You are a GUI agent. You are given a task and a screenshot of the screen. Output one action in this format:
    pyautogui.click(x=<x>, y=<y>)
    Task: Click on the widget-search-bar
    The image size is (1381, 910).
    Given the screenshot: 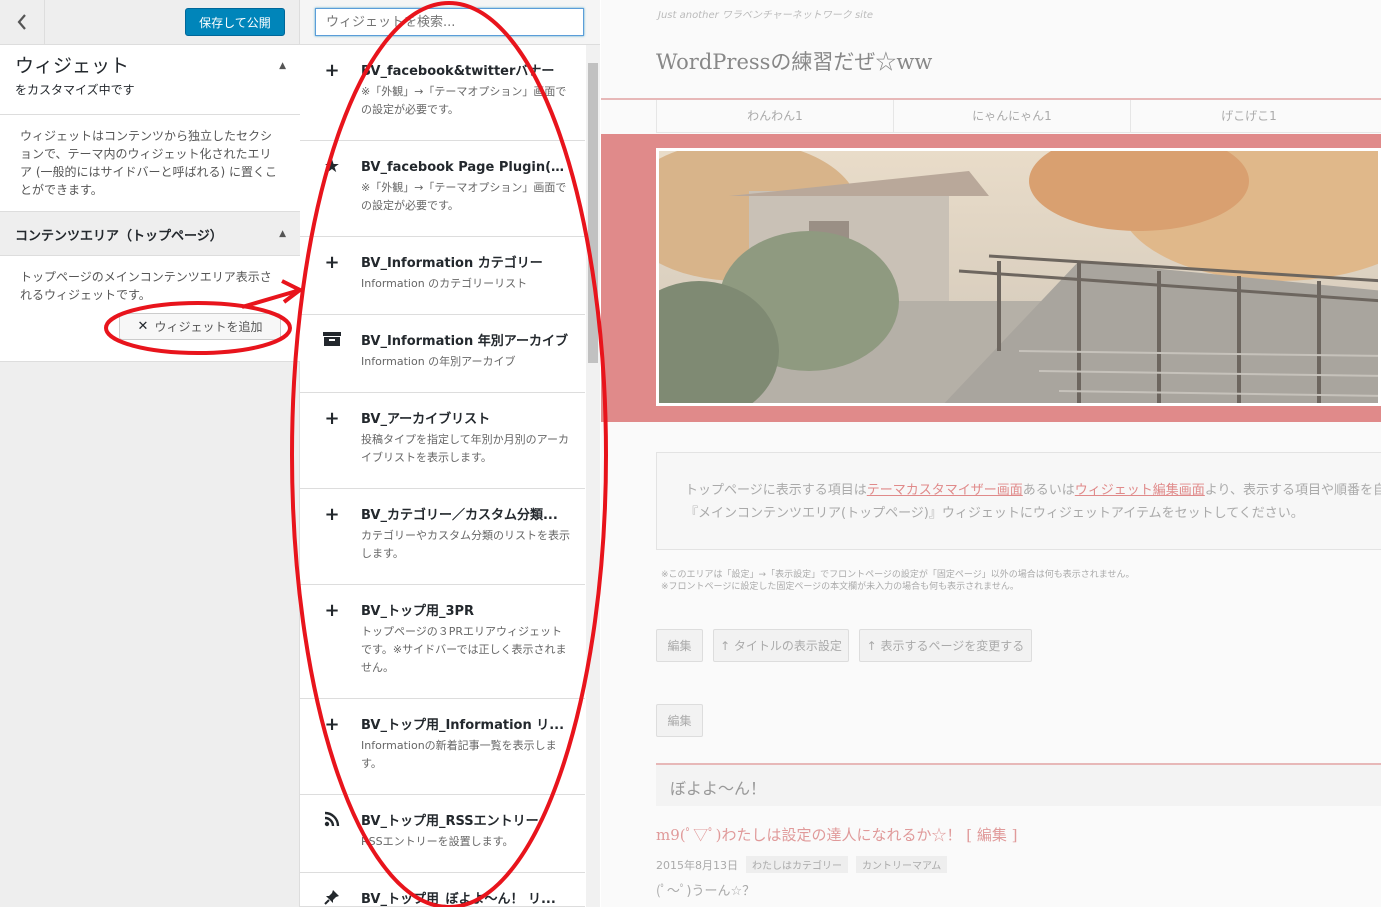 What is the action you would take?
    pyautogui.click(x=450, y=22)
    